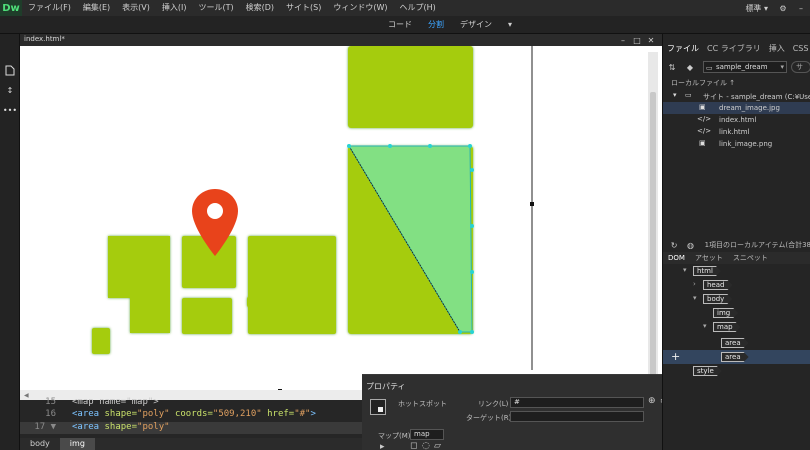 This screenshot has height=450, width=810. What do you see at coordinates (736, 285) in the screenshot?
I see `dom-node-head: › head` at bounding box center [736, 285].